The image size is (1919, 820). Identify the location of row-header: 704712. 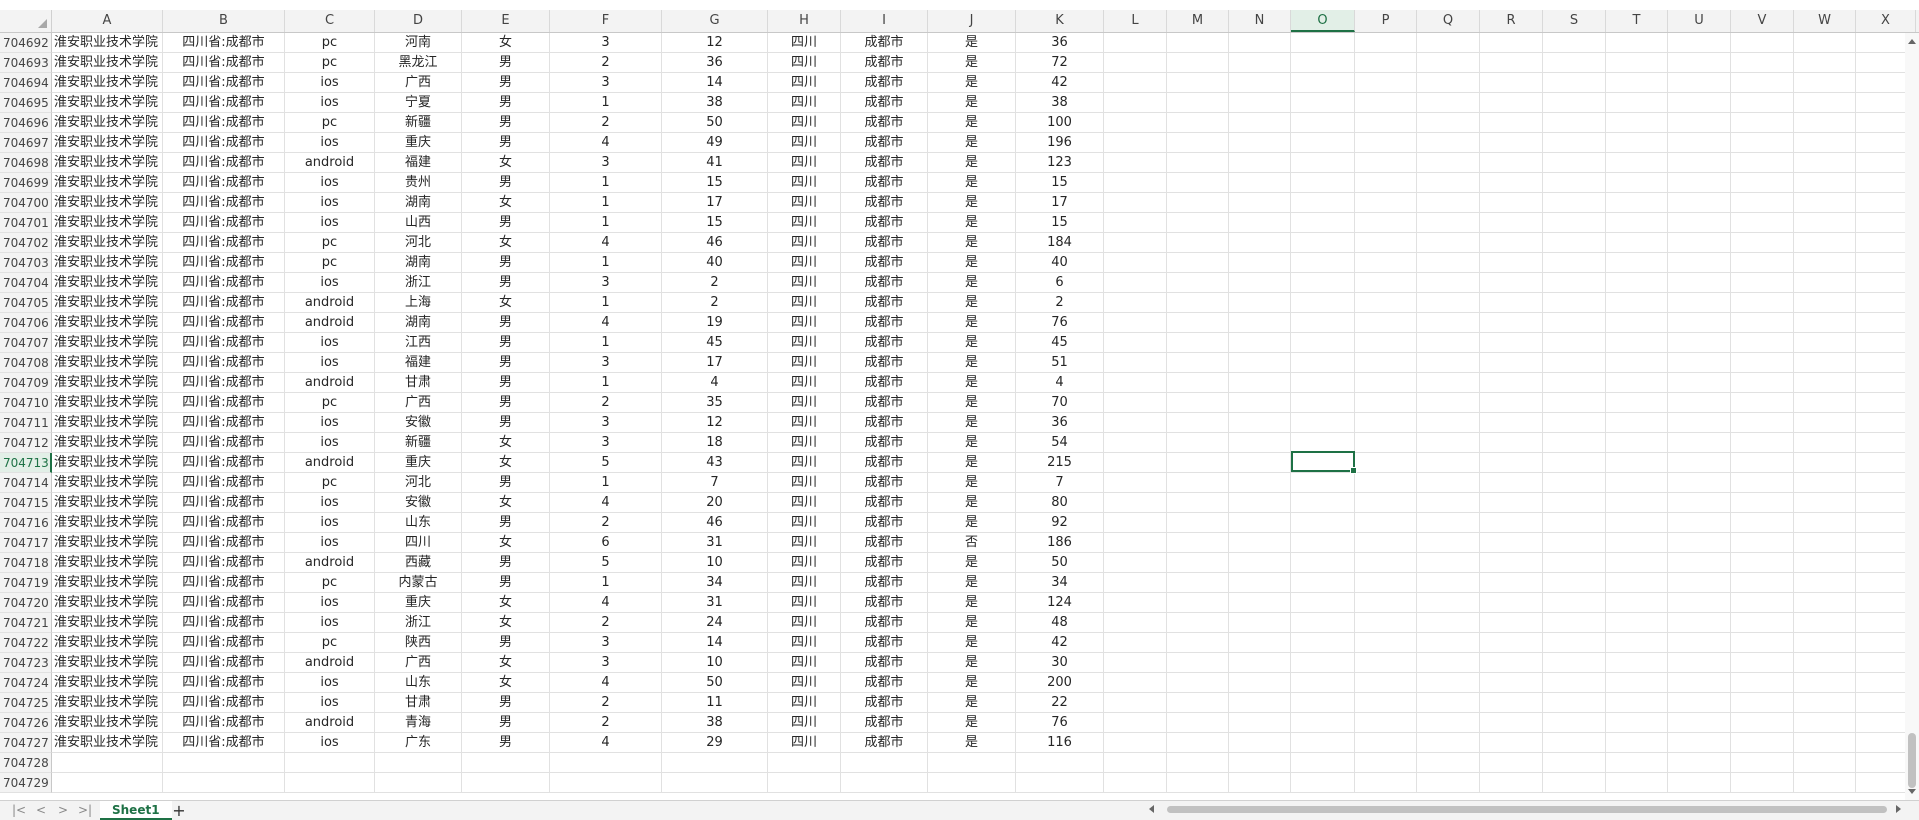
(26, 443).